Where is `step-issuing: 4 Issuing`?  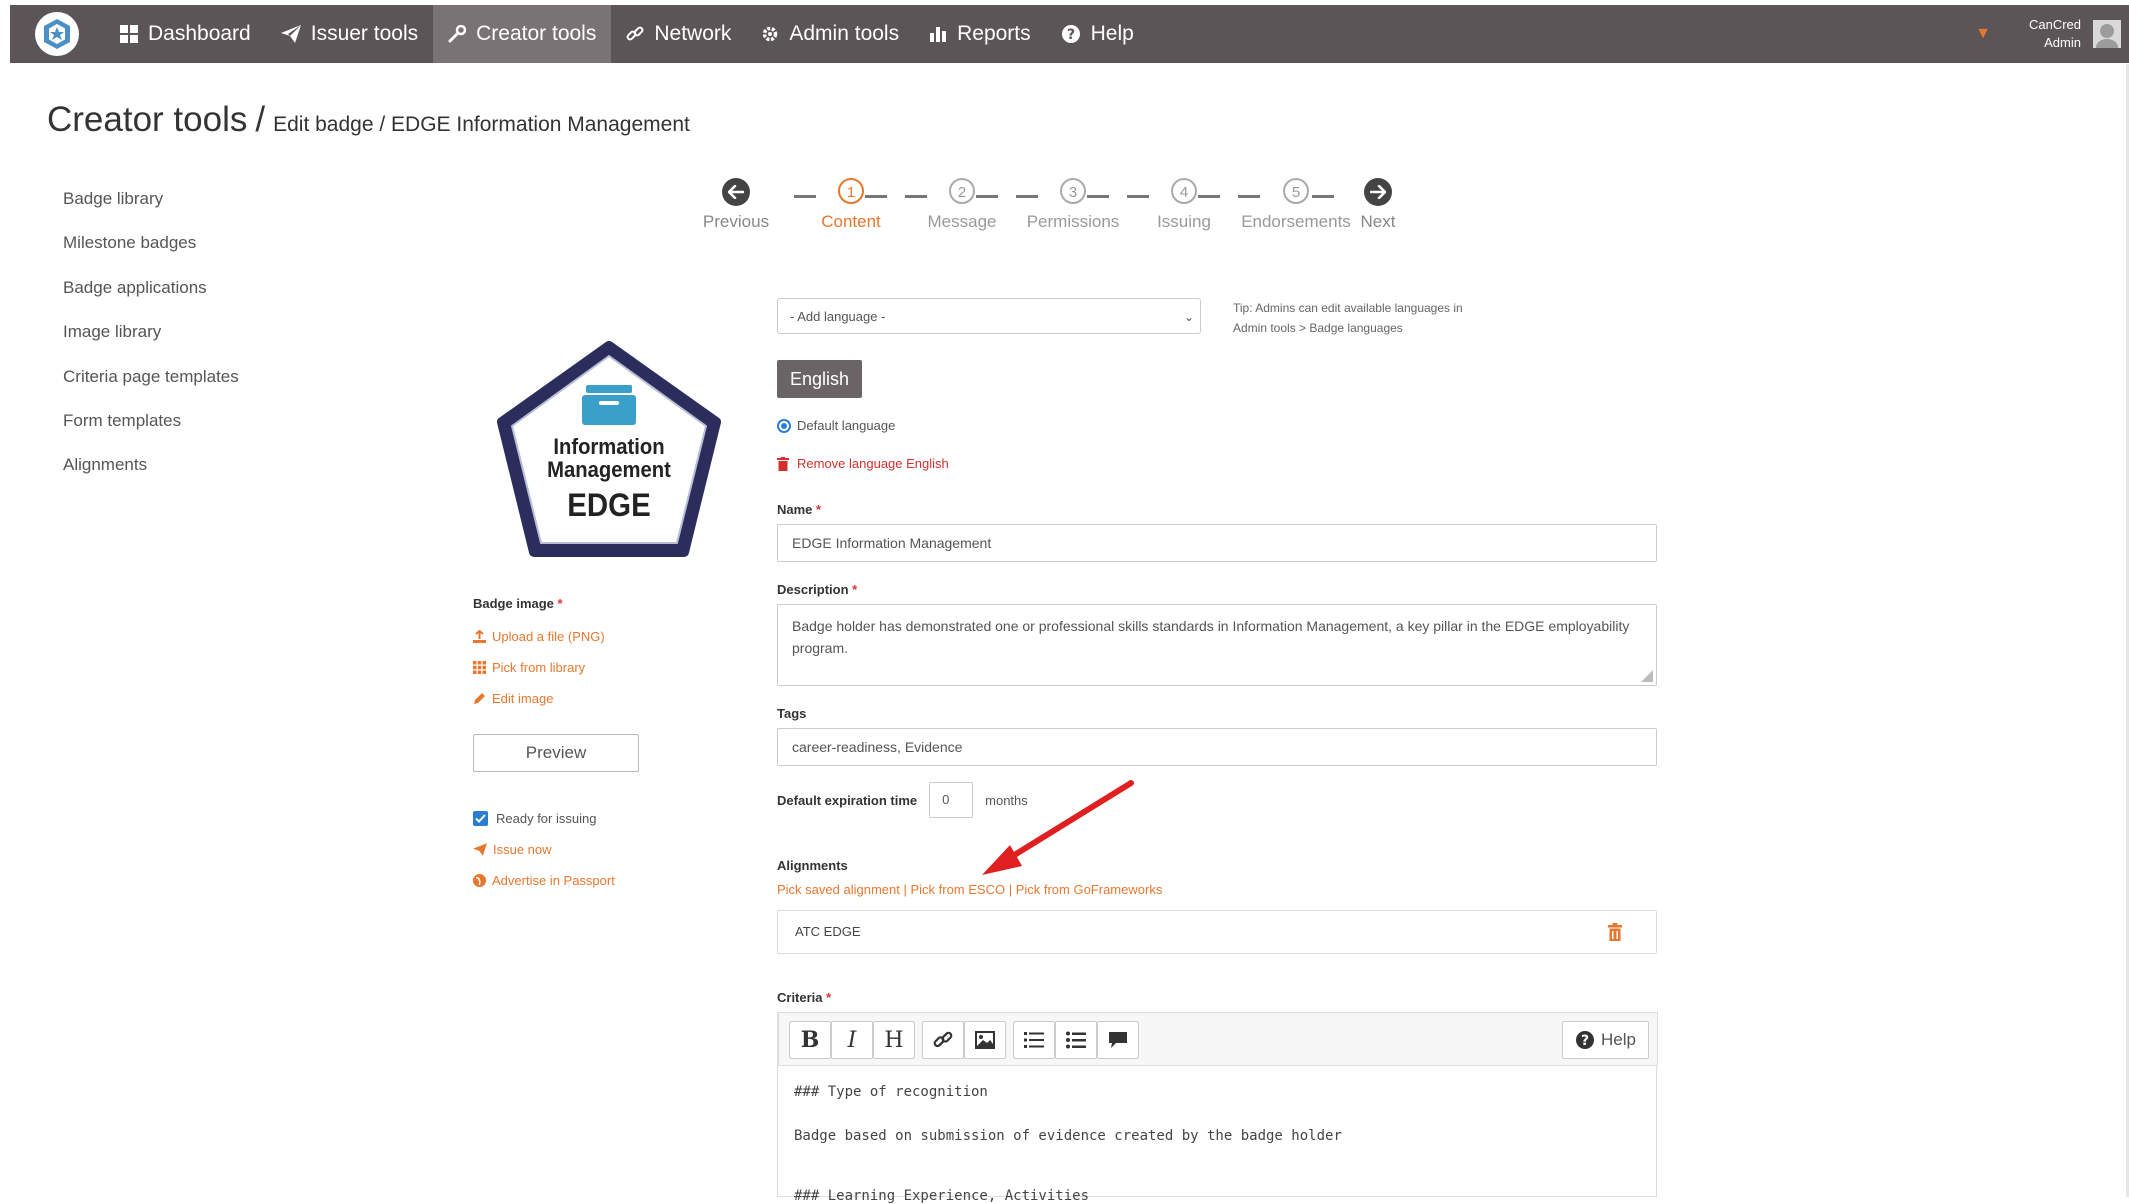 step-issuing: 4 Issuing is located at coordinates (1184, 205).